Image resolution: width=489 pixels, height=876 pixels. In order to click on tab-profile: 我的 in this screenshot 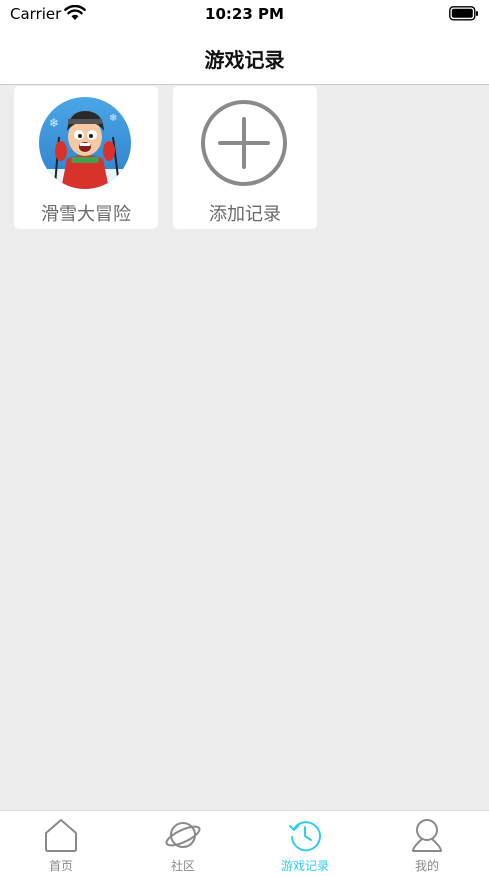, I will do `click(427, 843)`.